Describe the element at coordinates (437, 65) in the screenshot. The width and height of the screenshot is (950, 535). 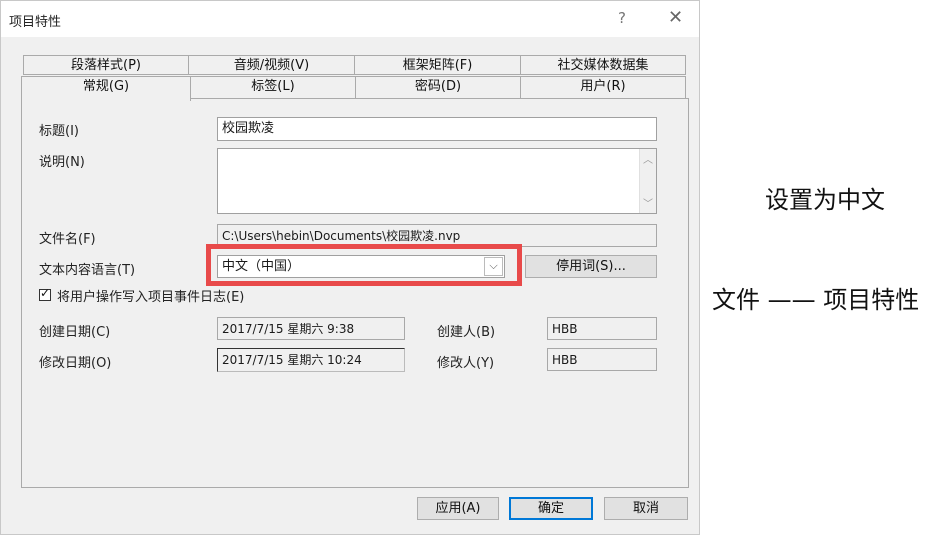
I see `tab-framework-matrix: 框架矩阵(F)` at that location.